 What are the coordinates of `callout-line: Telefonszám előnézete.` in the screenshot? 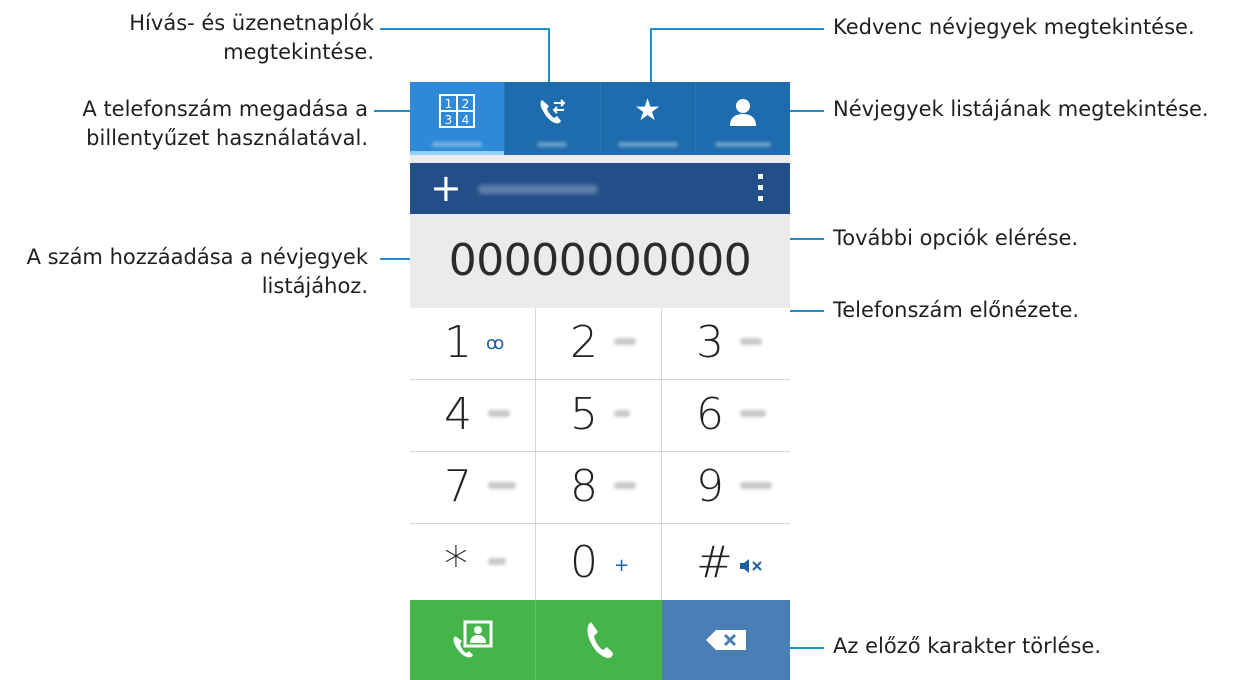 It's located at (956, 310).